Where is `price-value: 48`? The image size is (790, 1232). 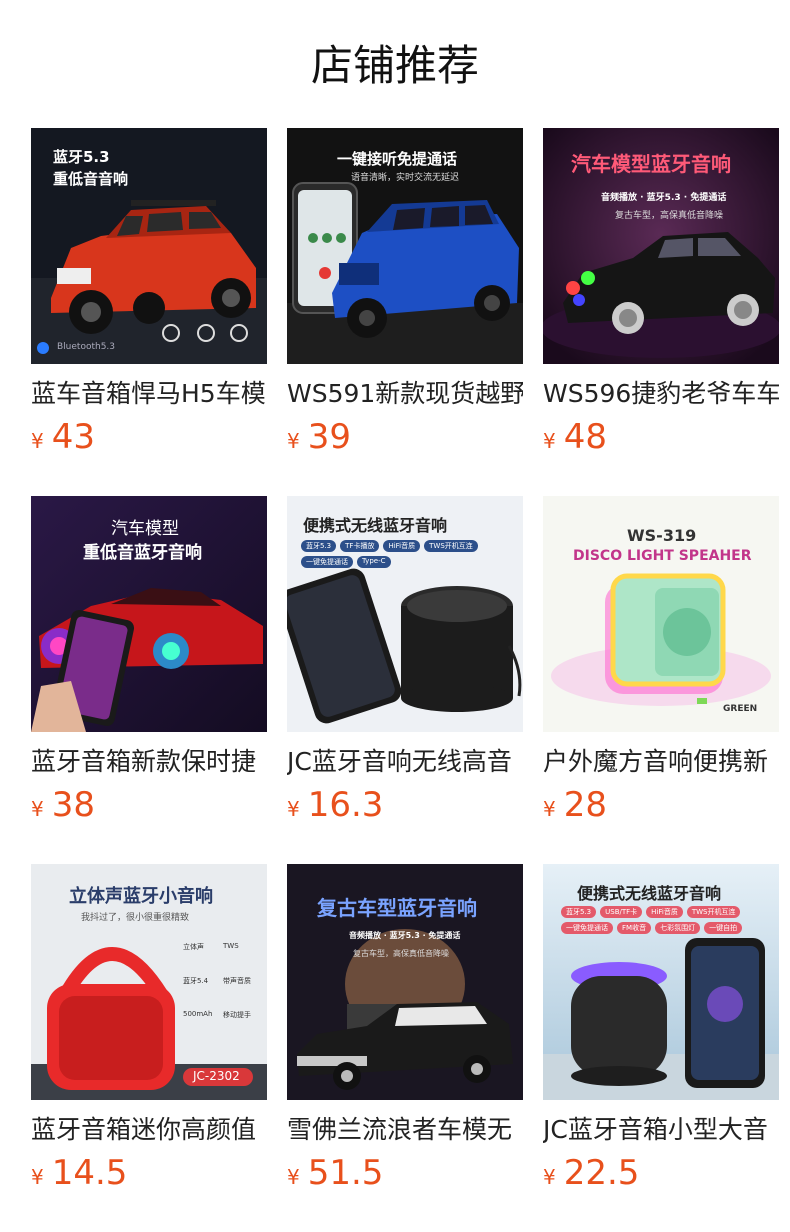 price-value: 48 is located at coordinates (585, 437).